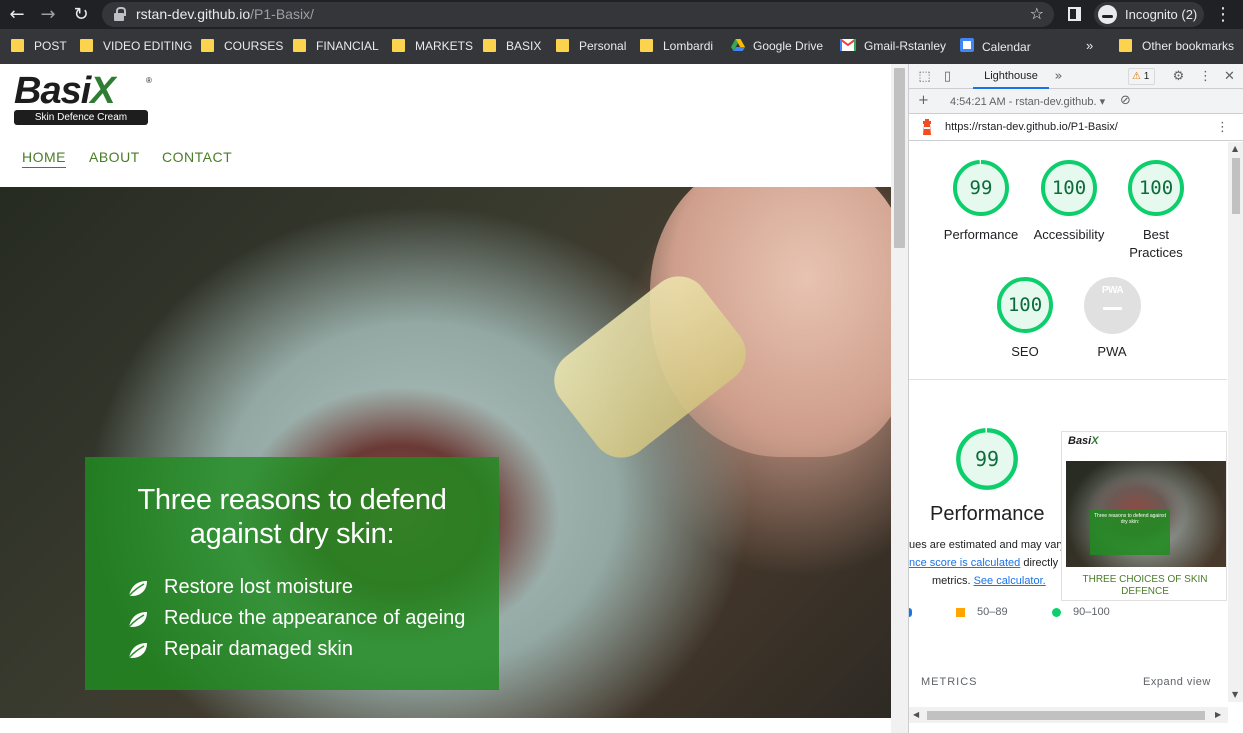 The width and height of the screenshot is (1243, 733). I want to click on nav-about: ABOUT, so click(114, 157).